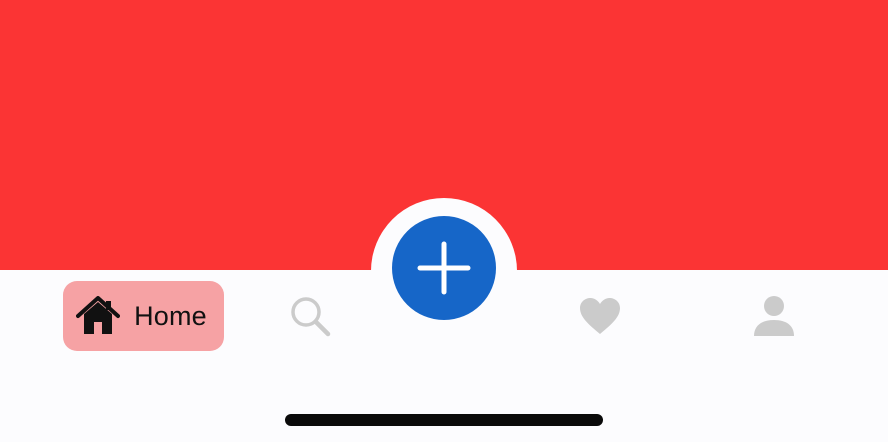 The image size is (888, 442). I want to click on tab-home: Home, so click(143, 316).